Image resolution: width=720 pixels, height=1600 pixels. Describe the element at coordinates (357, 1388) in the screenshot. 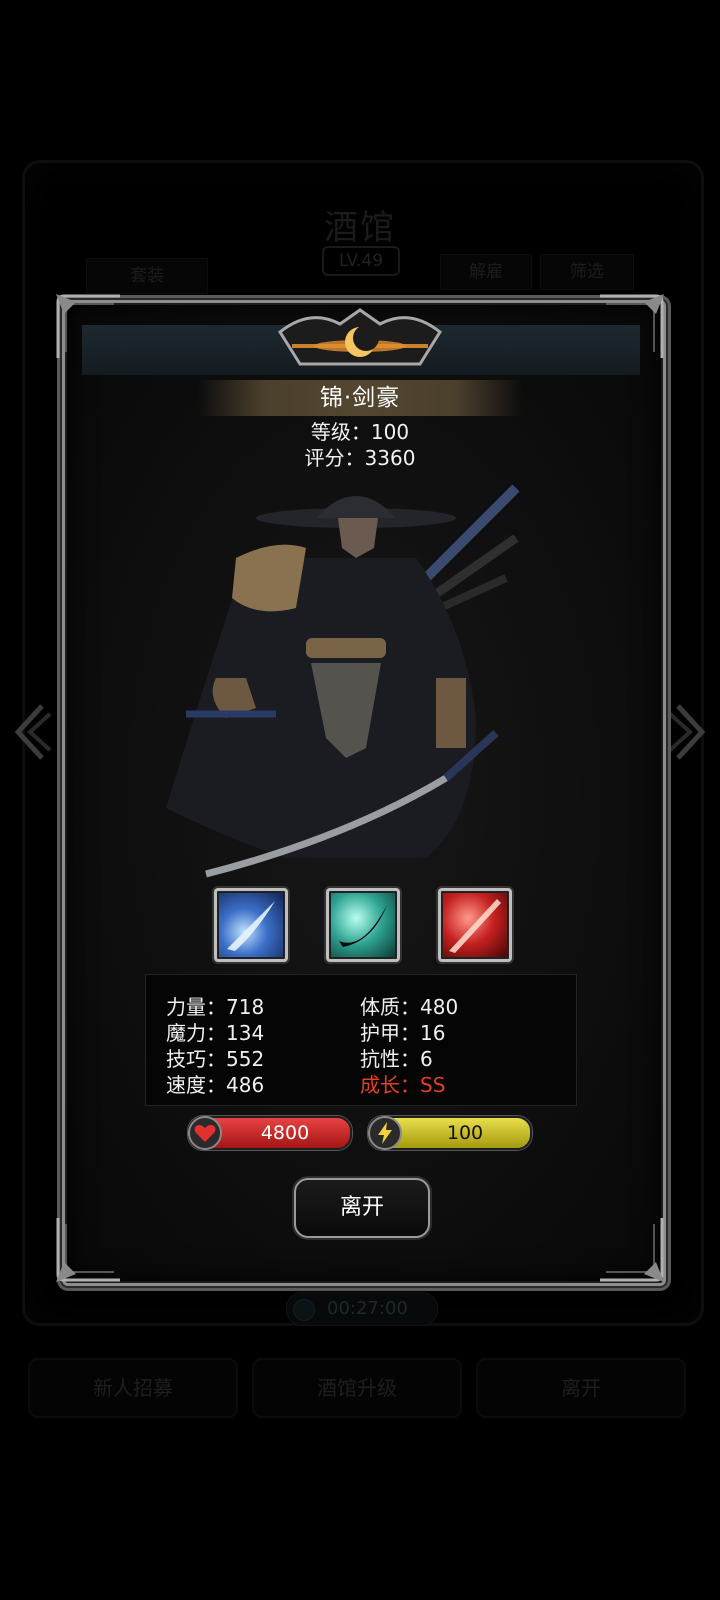

I see `background-upgrade-button: 酒馆升级` at that location.